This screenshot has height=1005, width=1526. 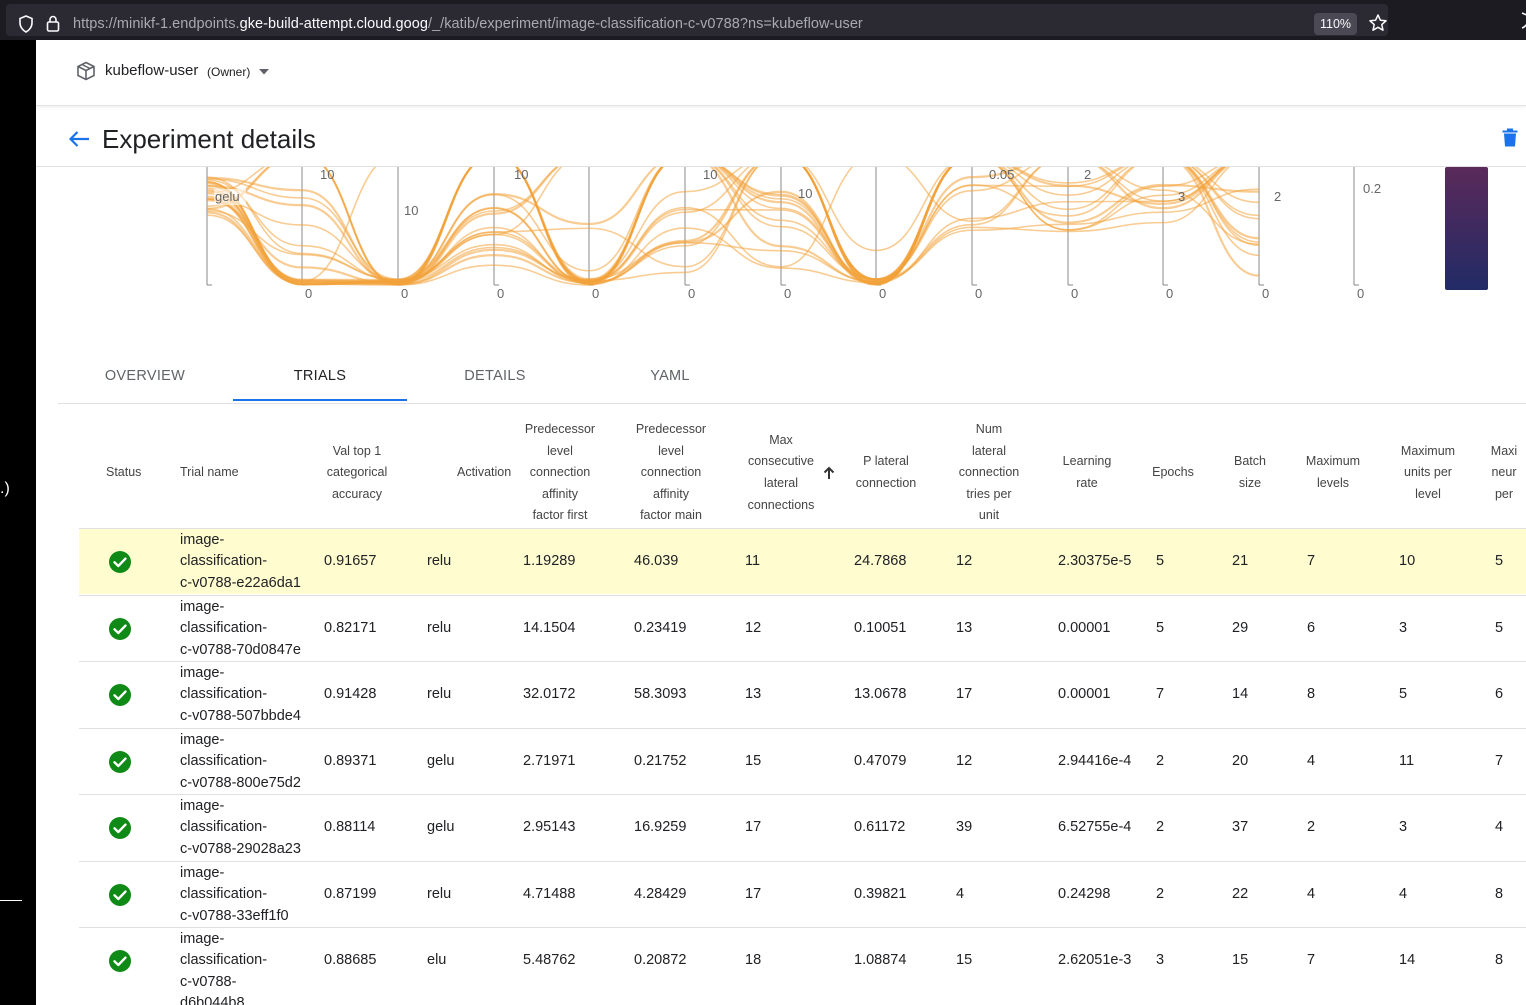 What do you see at coordinates (1311, 960) in the screenshot?
I see `table-cell: 7` at bounding box center [1311, 960].